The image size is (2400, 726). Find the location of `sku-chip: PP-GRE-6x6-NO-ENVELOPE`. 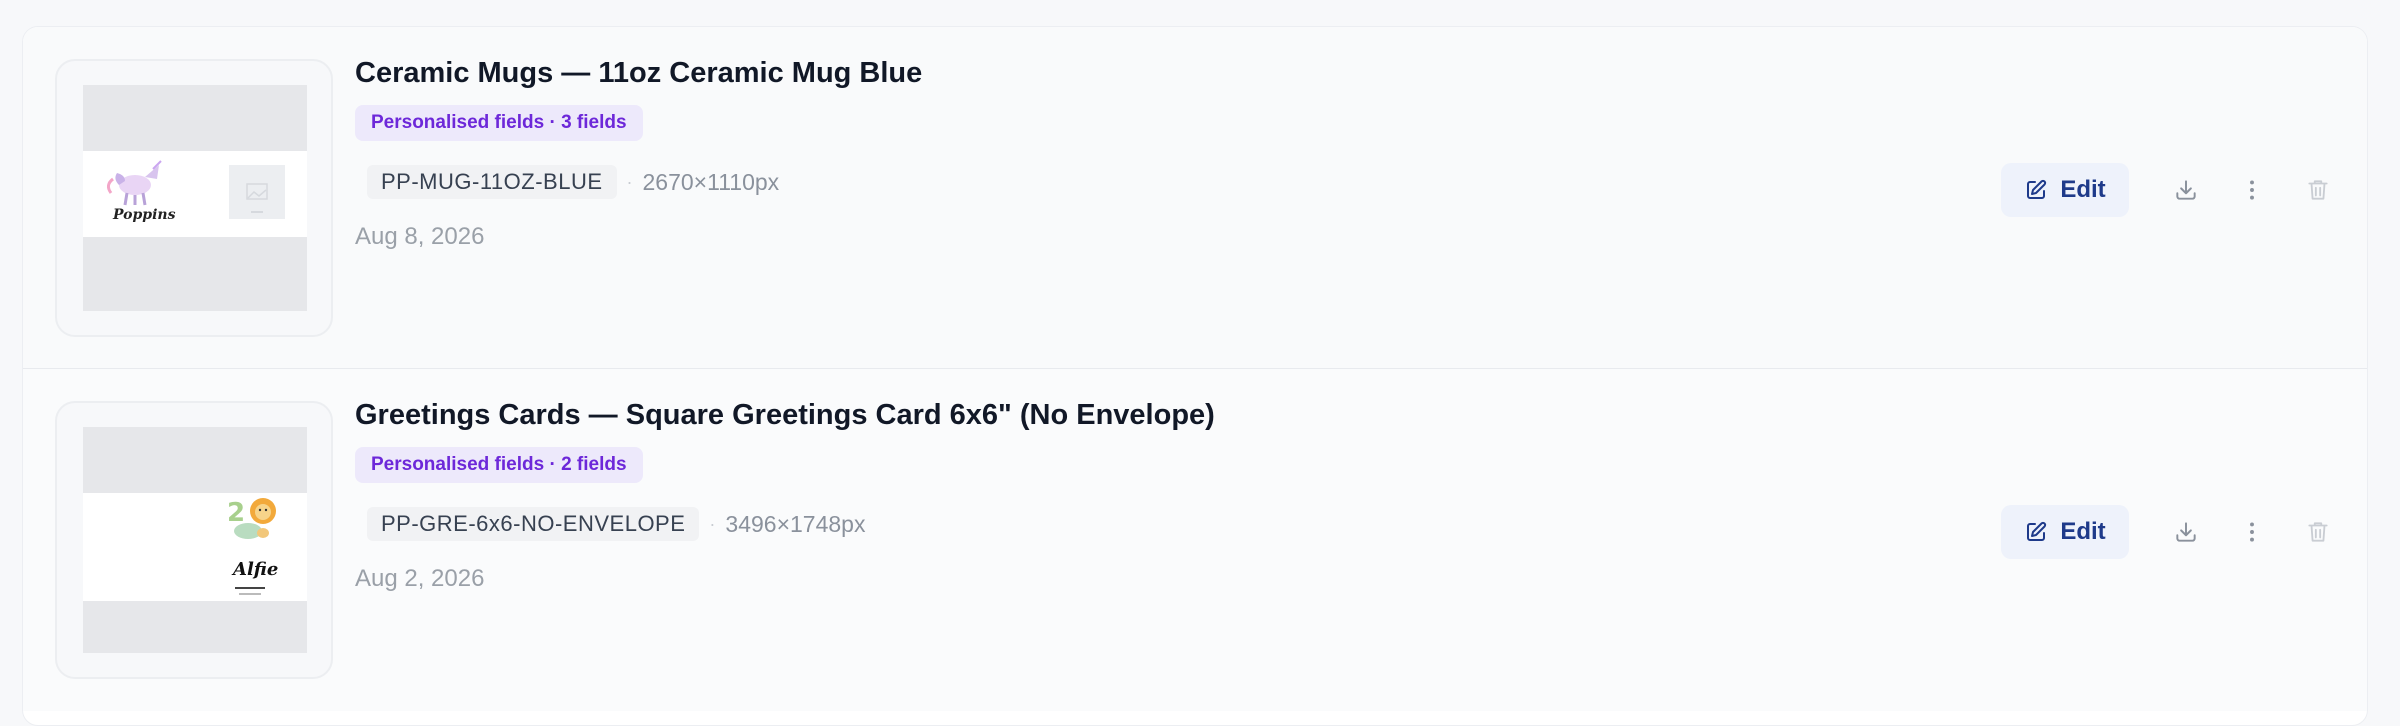

sku-chip: PP-GRE-6x6-NO-ENVELOPE is located at coordinates (533, 524).